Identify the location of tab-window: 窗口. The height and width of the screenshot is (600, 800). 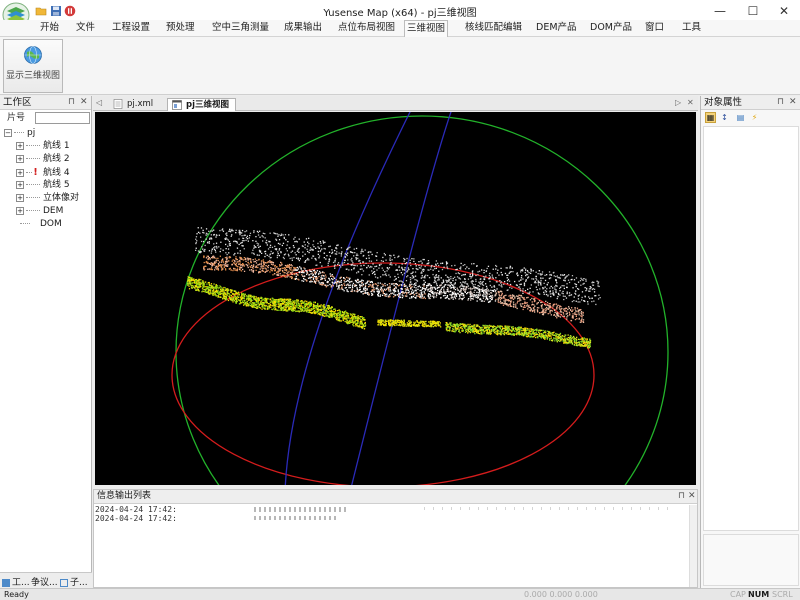
(654, 28).